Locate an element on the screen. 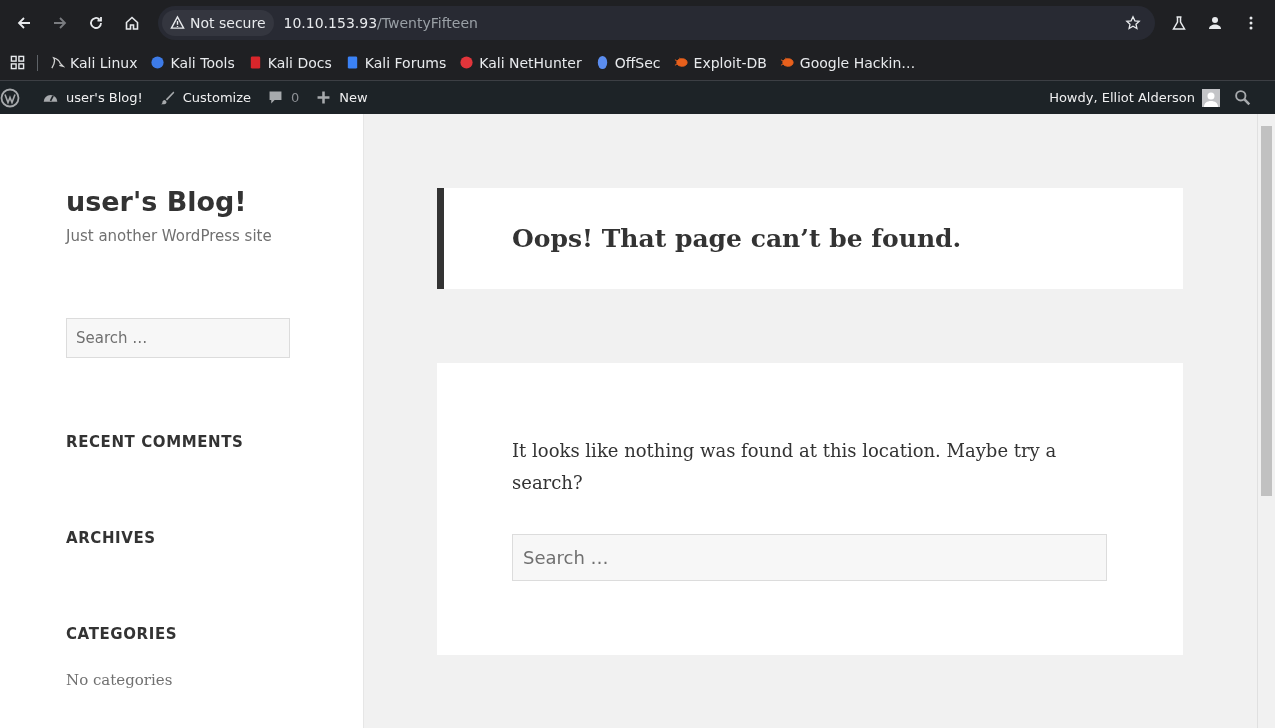 Image resolution: width=1275 pixels, height=728 pixels. search-icon is located at coordinates (1242, 97).